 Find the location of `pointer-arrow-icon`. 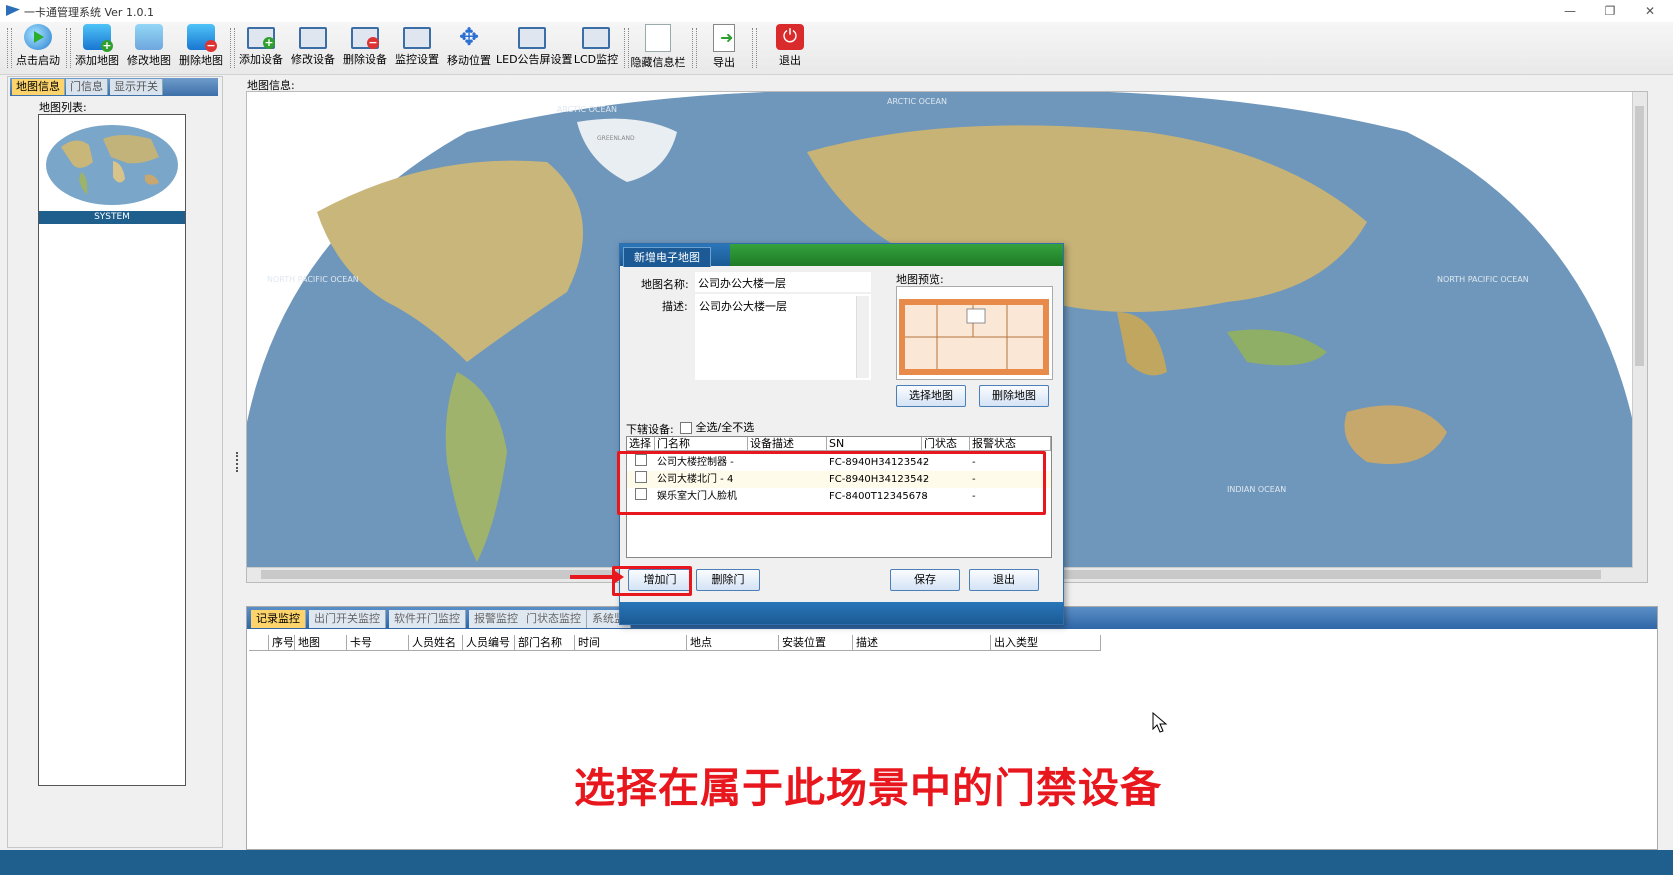

pointer-arrow-icon is located at coordinates (597, 577).